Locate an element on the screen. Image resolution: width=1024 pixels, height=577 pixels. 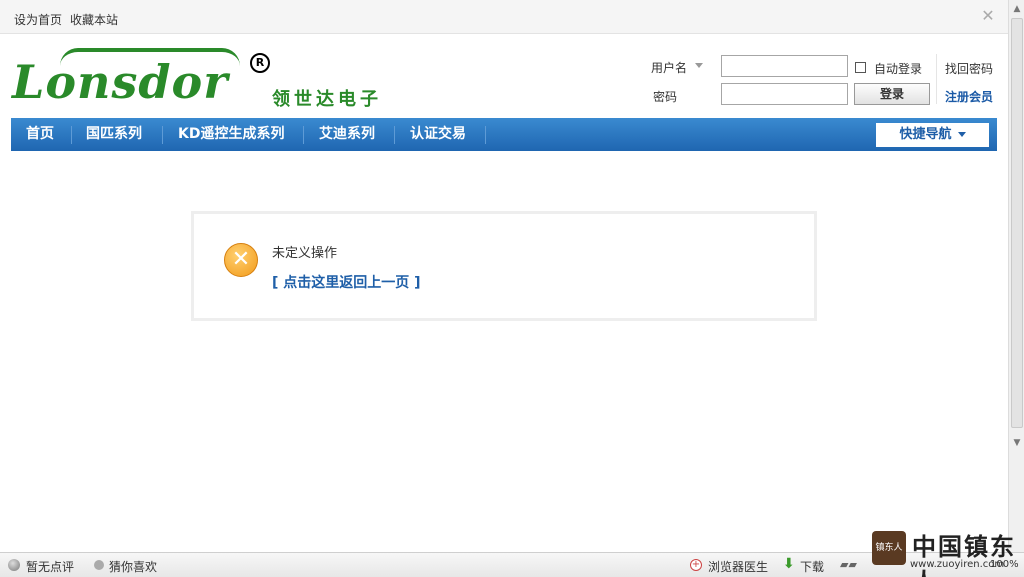
password-input is located at coordinates (784, 94).